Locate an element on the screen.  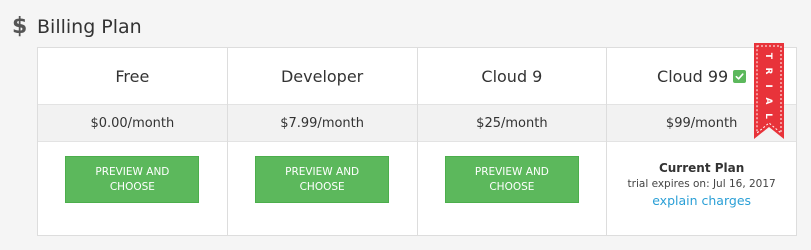
explain-charges-link: explain charges is located at coordinates (702, 200).